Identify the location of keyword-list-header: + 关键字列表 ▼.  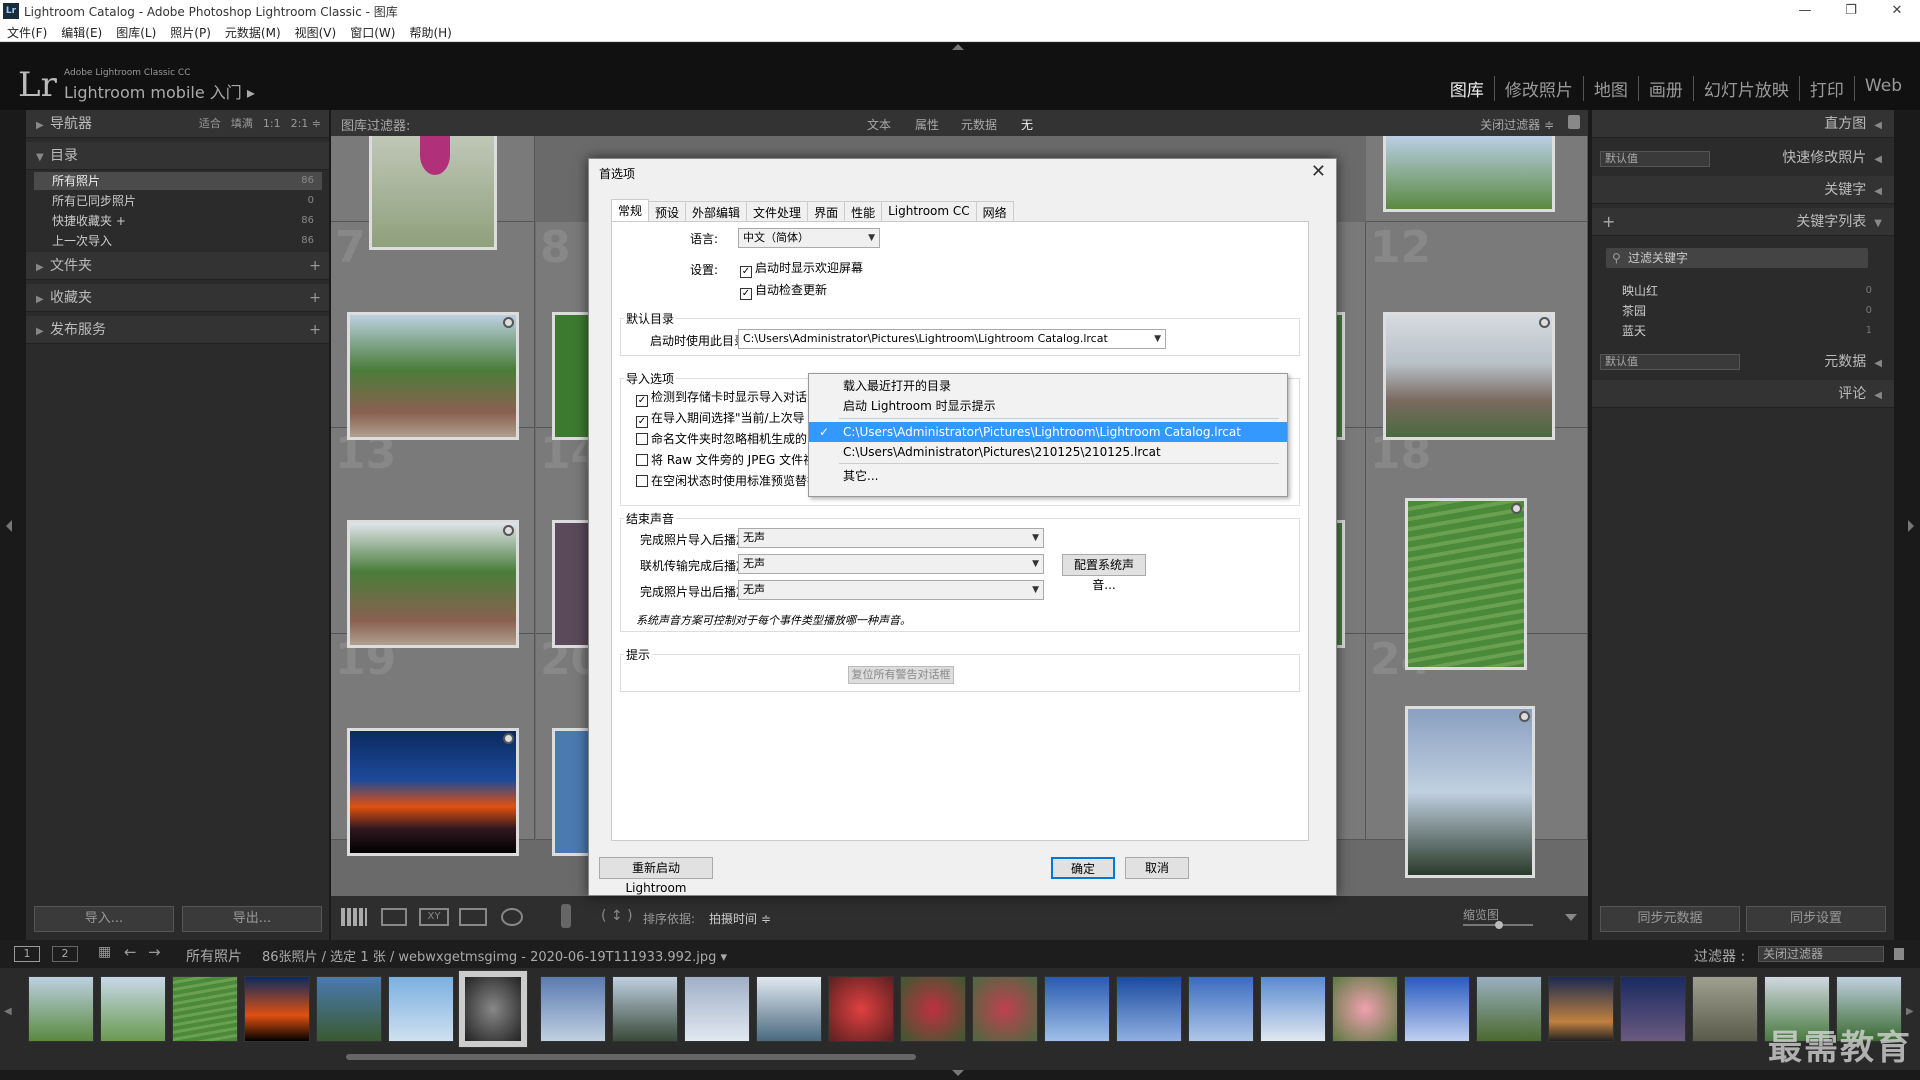
(1743, 222).